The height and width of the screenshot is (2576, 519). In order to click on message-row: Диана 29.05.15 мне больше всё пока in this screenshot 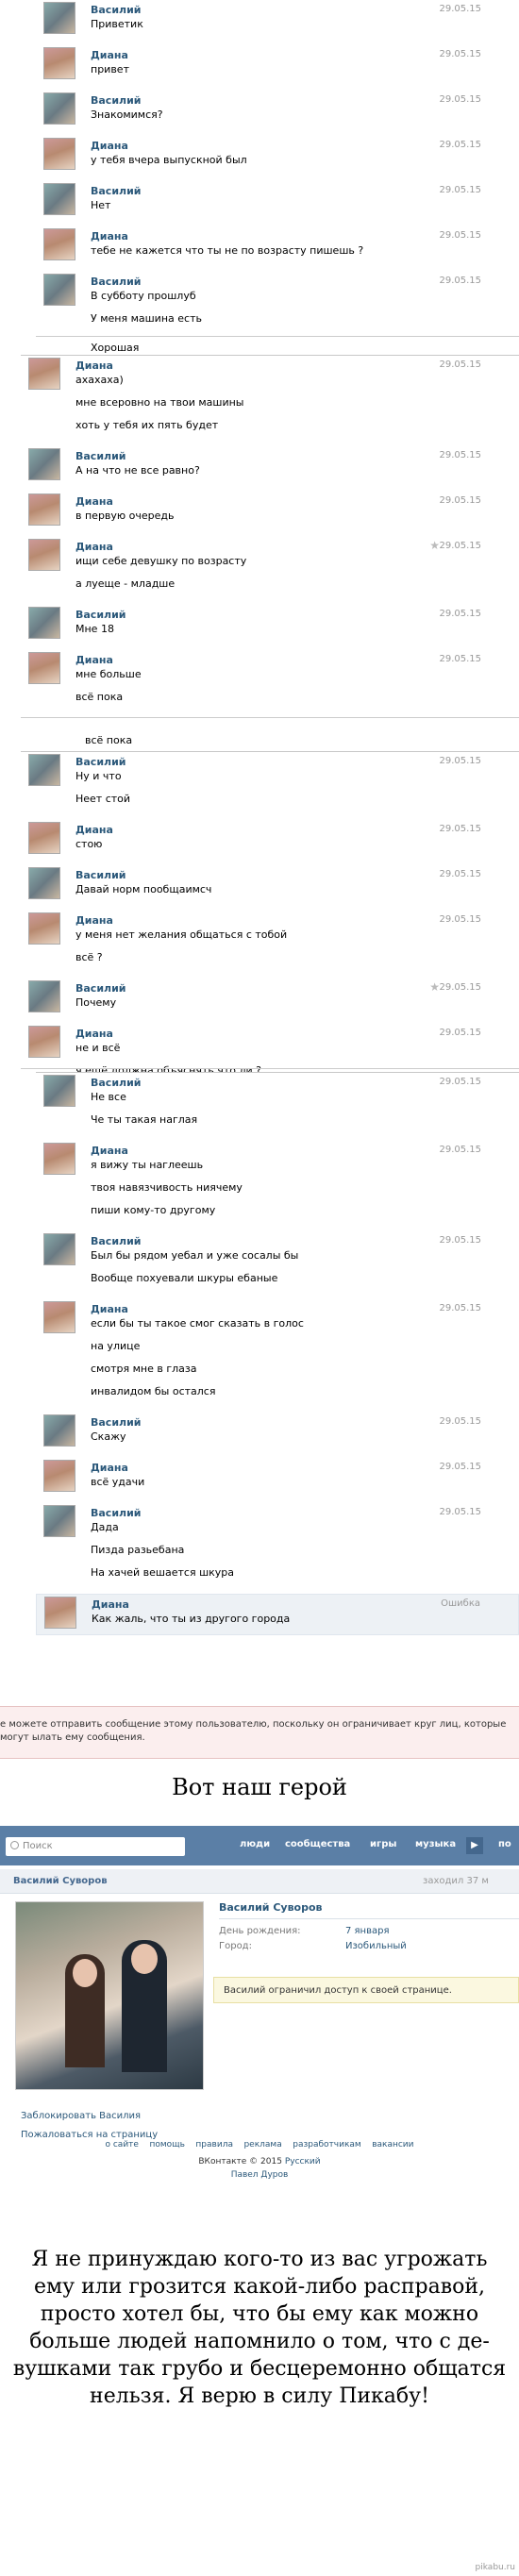, I will do `click(270, 682)`.